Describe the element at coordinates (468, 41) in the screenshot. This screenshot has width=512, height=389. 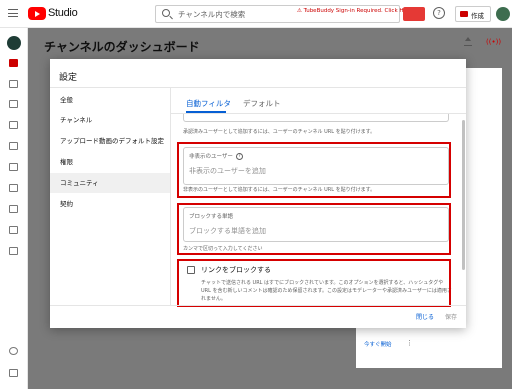
I see `upload-icon` at that location.